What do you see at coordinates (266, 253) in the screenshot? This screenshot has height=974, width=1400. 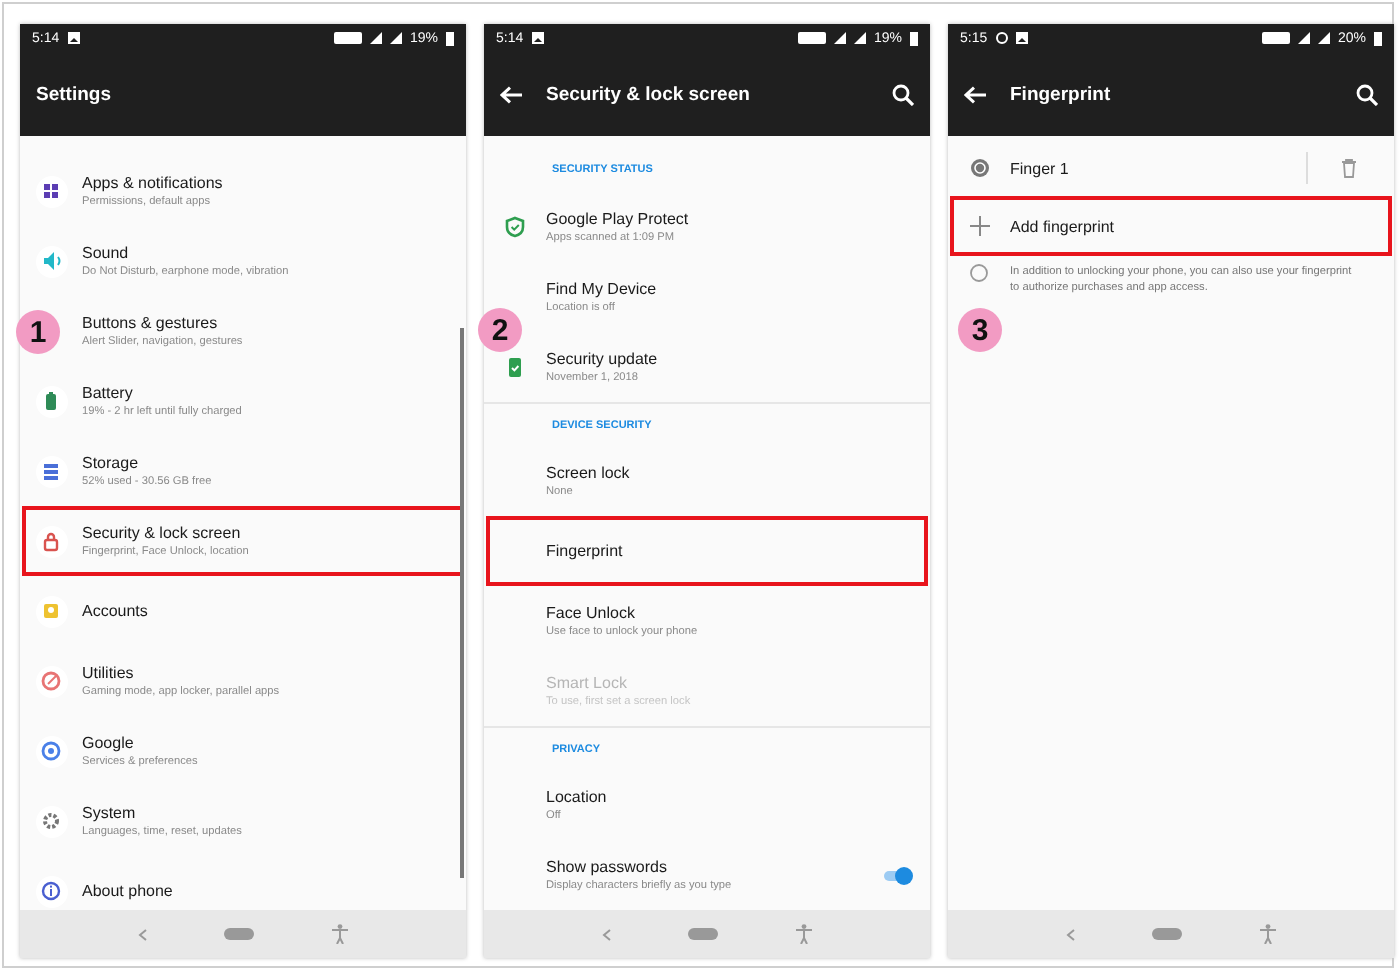 I see `setting-title: Sound` at bounding box center [266, 253].